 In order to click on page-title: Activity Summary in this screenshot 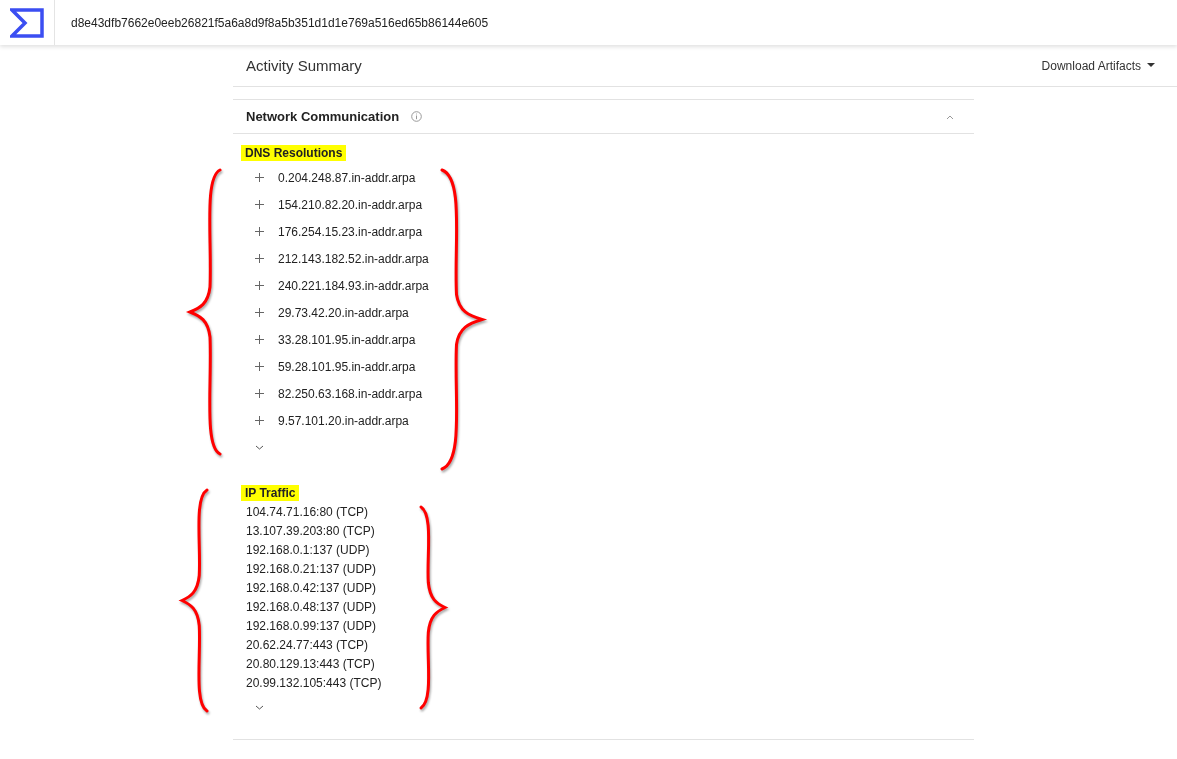, I will do `click(304, 65)`.